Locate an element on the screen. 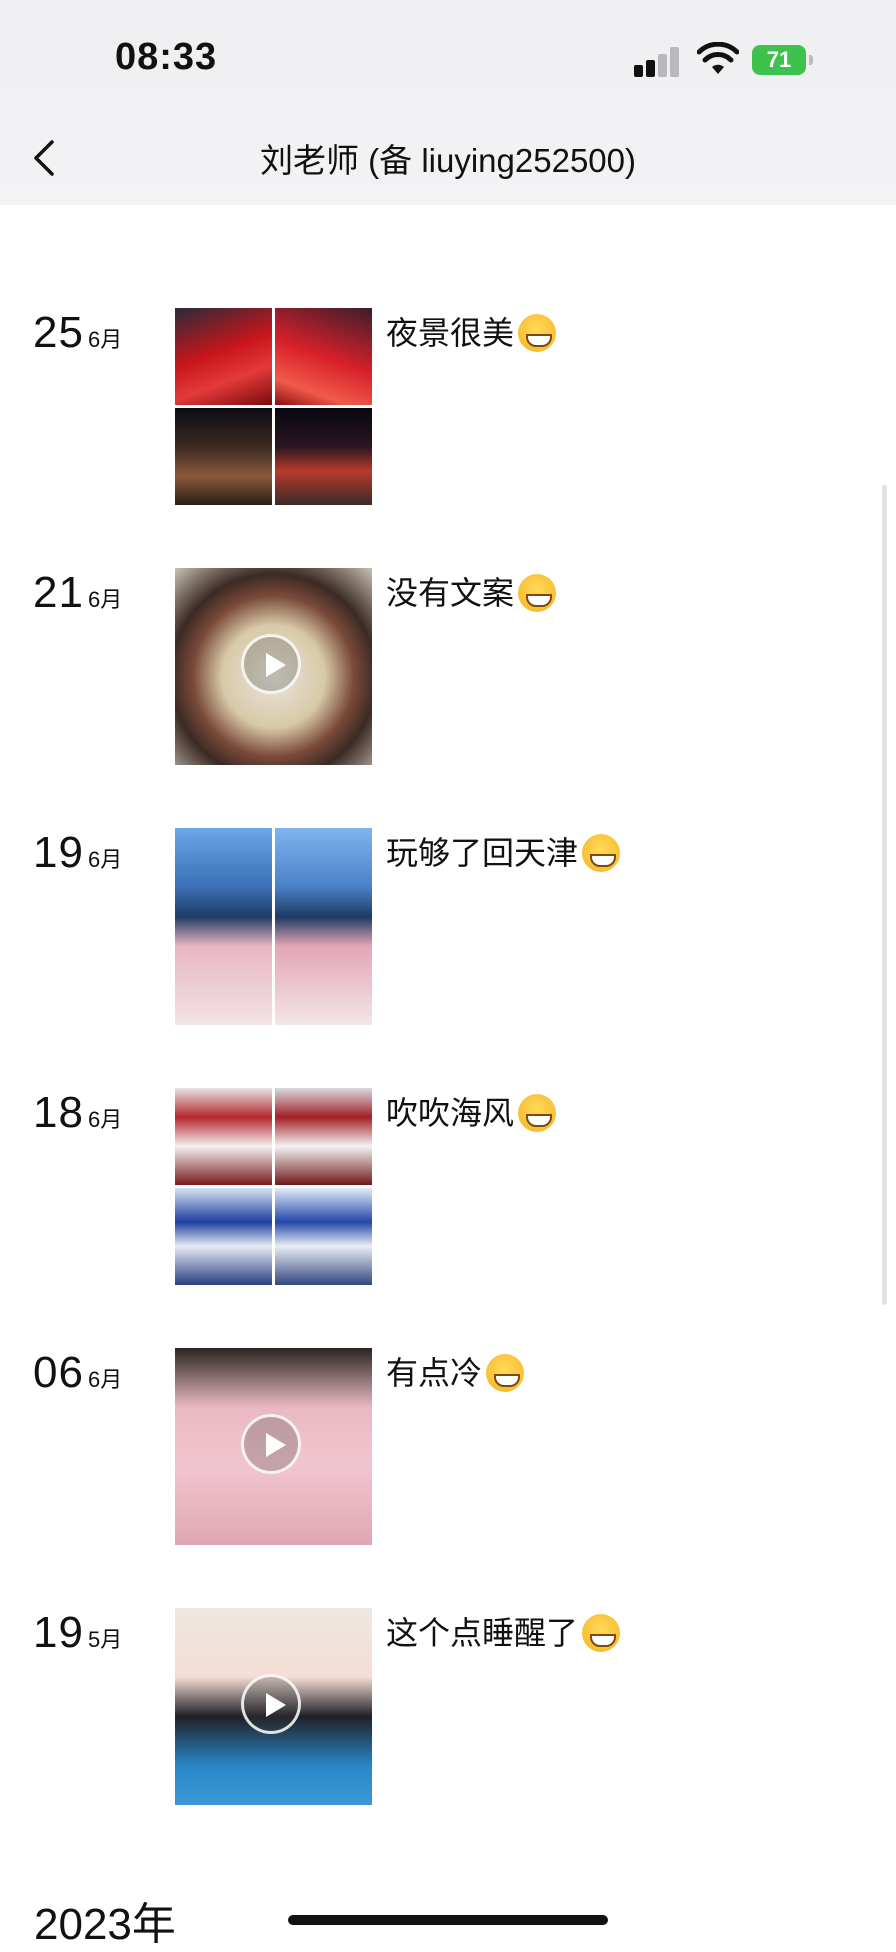 Image resolution: width=896 pixels, height=1952 pixels. post-caption-text: 没有文案 is located at coordinates (450, 593).